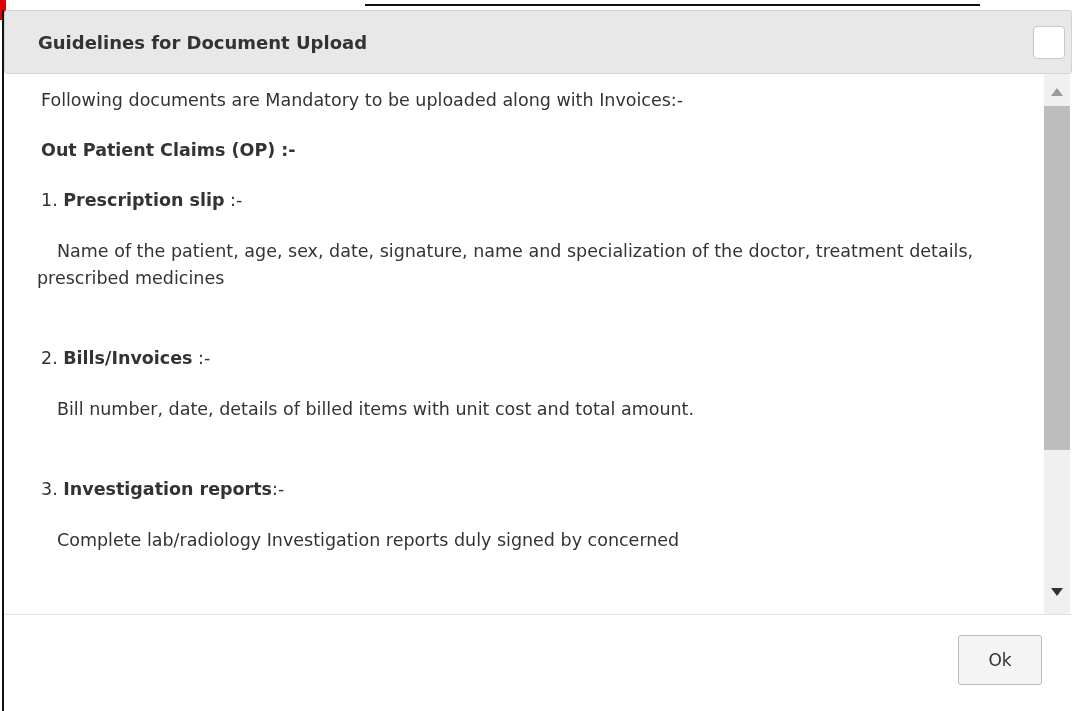  Describe the element at coordinates (163, 489) in the screenshot. I see `paragraph: 3. Investigation reports:-` at that location.